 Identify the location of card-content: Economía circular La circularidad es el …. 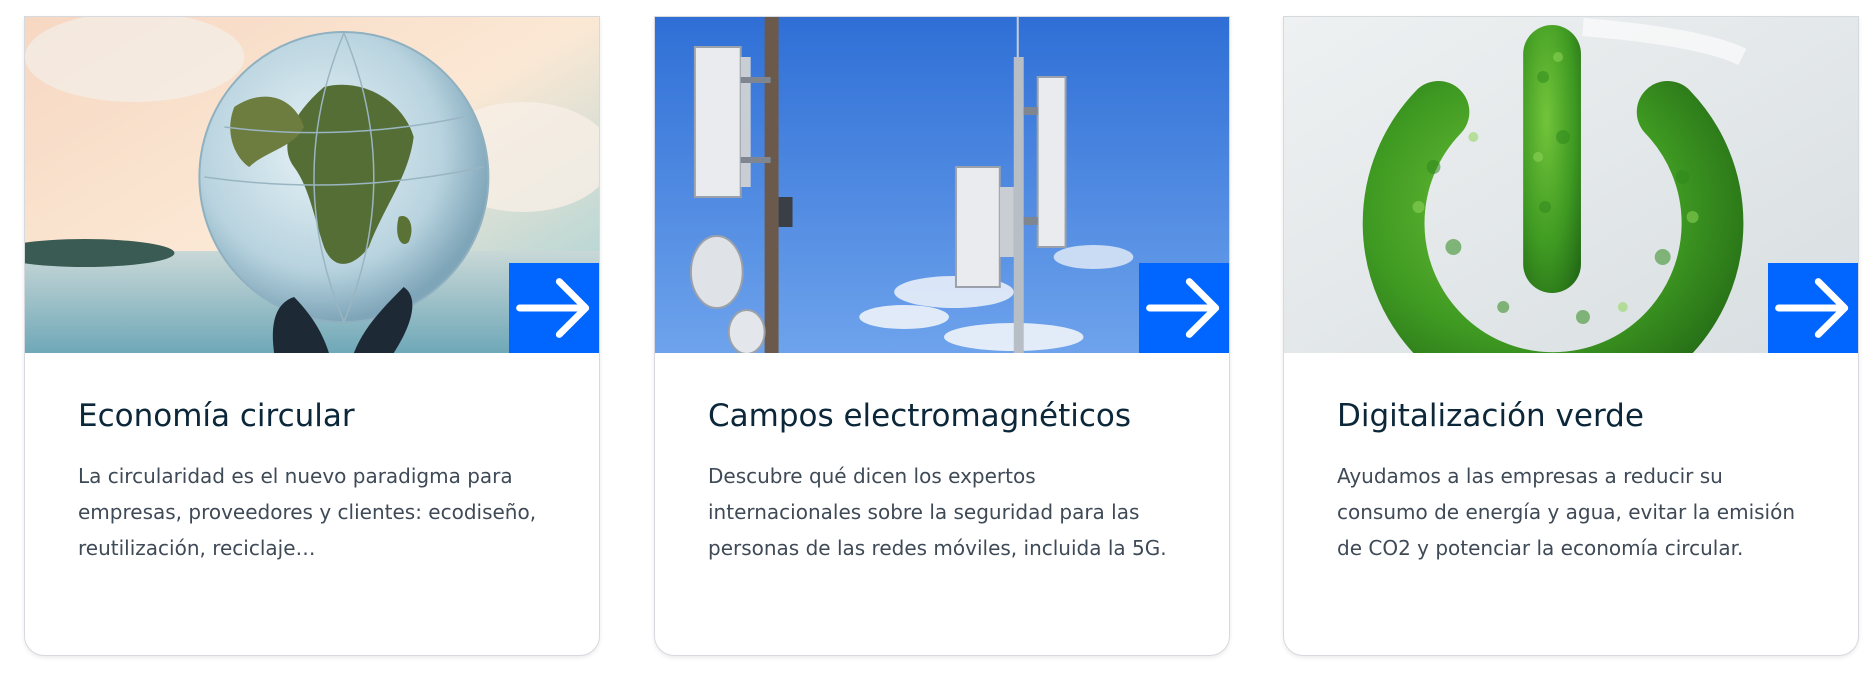
(312, 459).